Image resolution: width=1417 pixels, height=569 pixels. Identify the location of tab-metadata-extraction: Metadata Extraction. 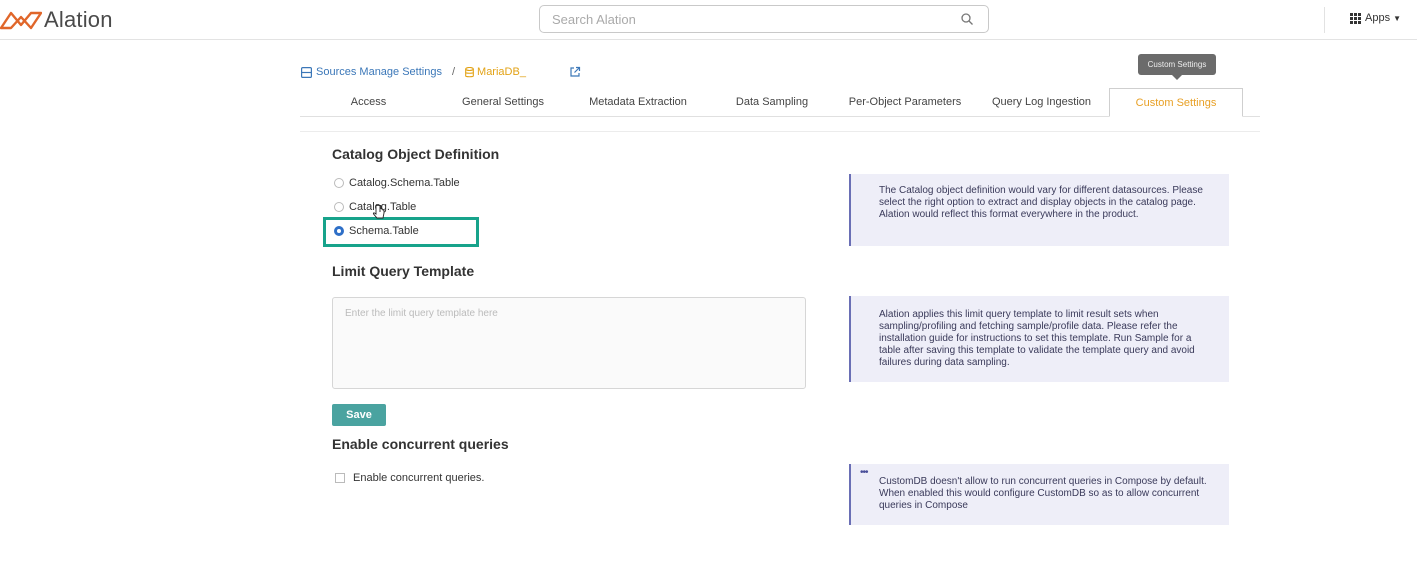
(638, 102).